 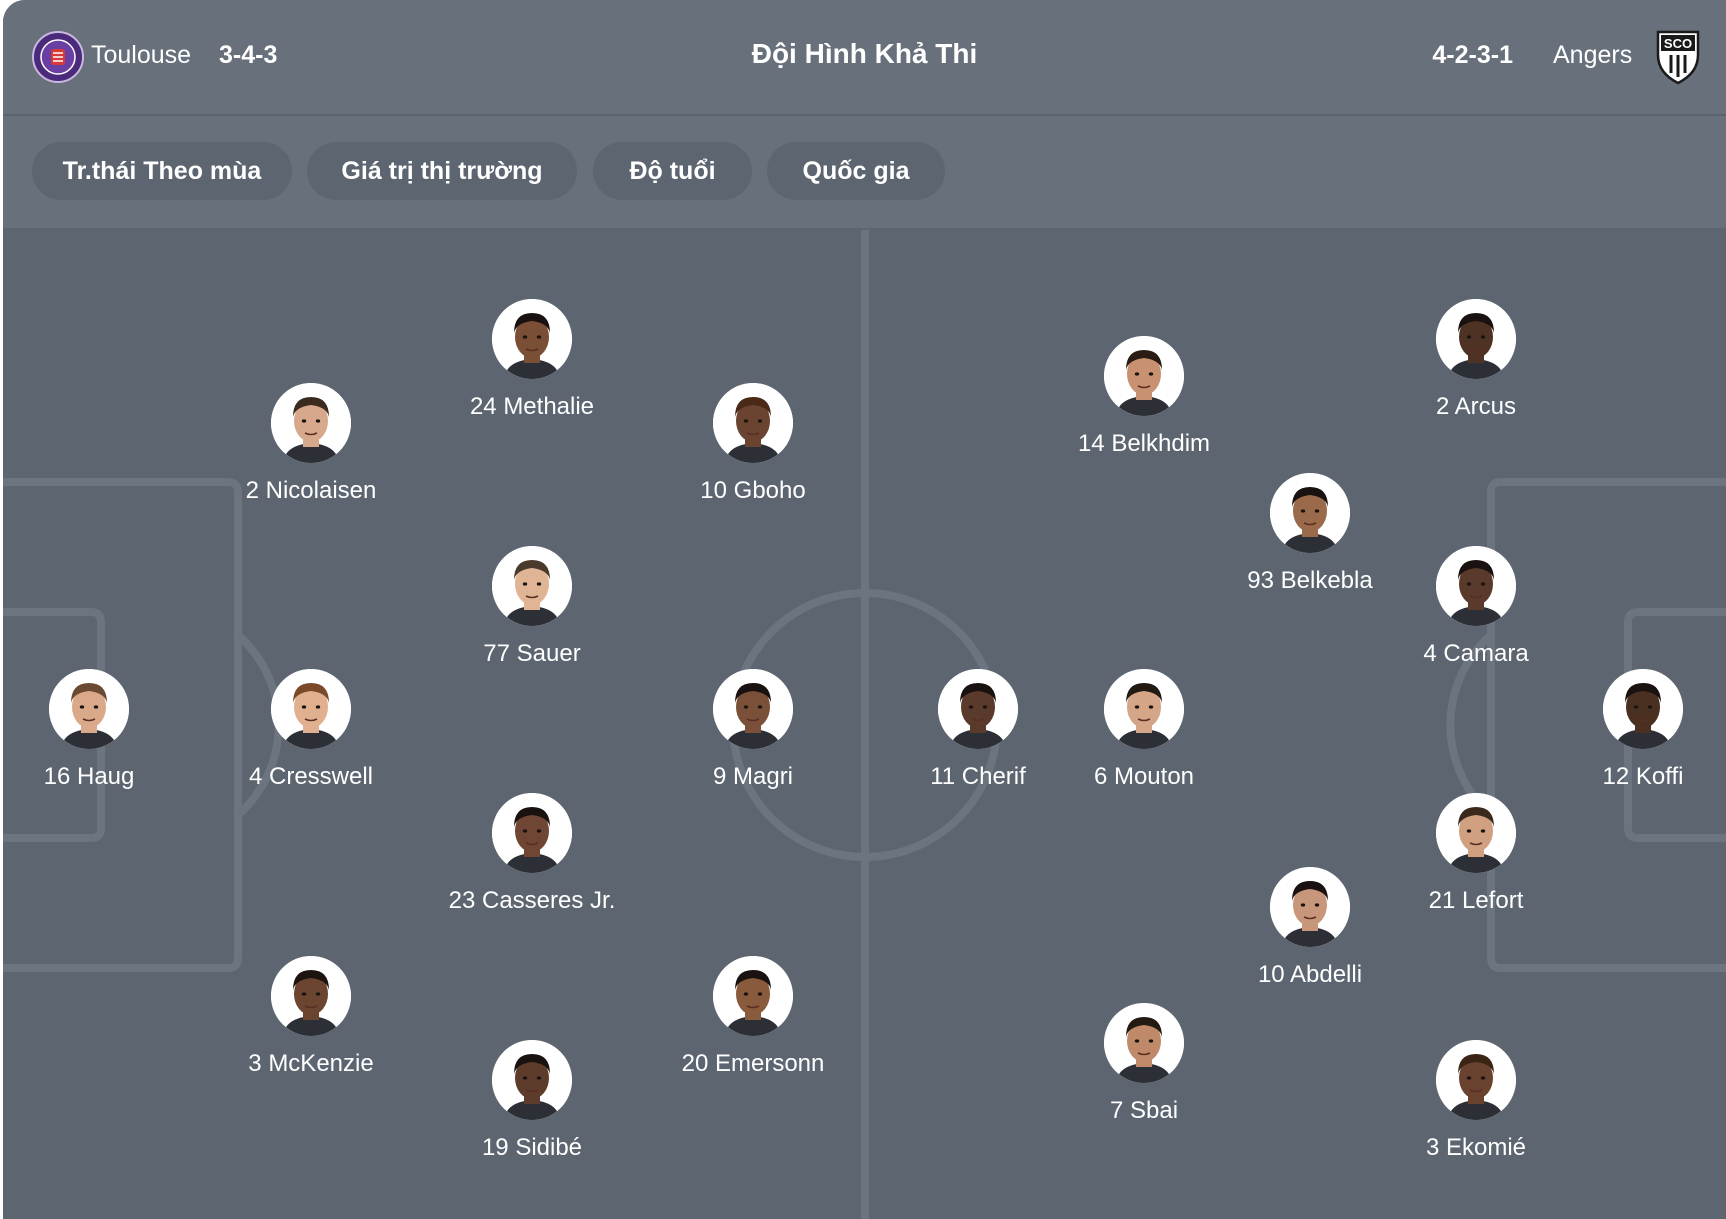 I want to click on home-player-3-mckenzie: 3 McKenzie, so click(x=311, y=1017).